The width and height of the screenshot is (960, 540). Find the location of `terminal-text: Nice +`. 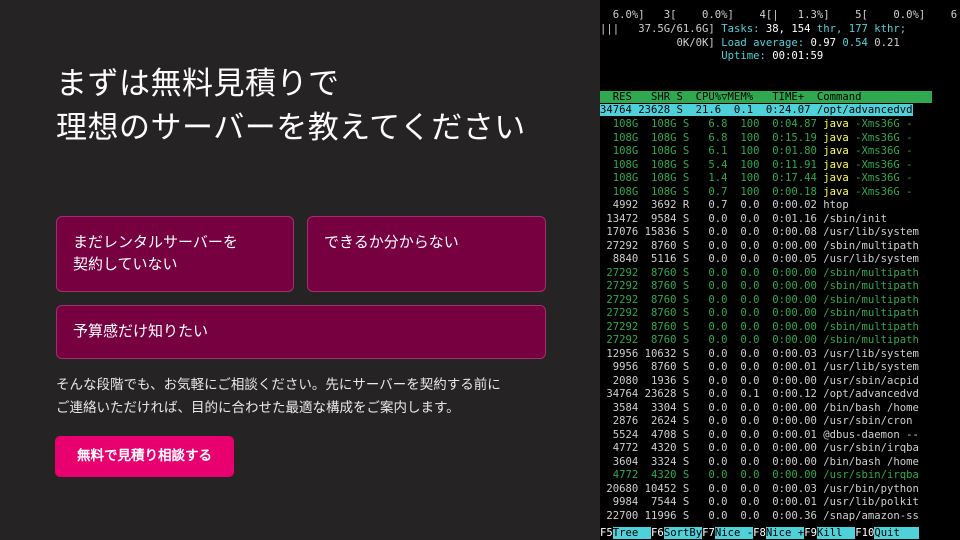

terminal-text: Nice + is located at coordinates (785, 533).